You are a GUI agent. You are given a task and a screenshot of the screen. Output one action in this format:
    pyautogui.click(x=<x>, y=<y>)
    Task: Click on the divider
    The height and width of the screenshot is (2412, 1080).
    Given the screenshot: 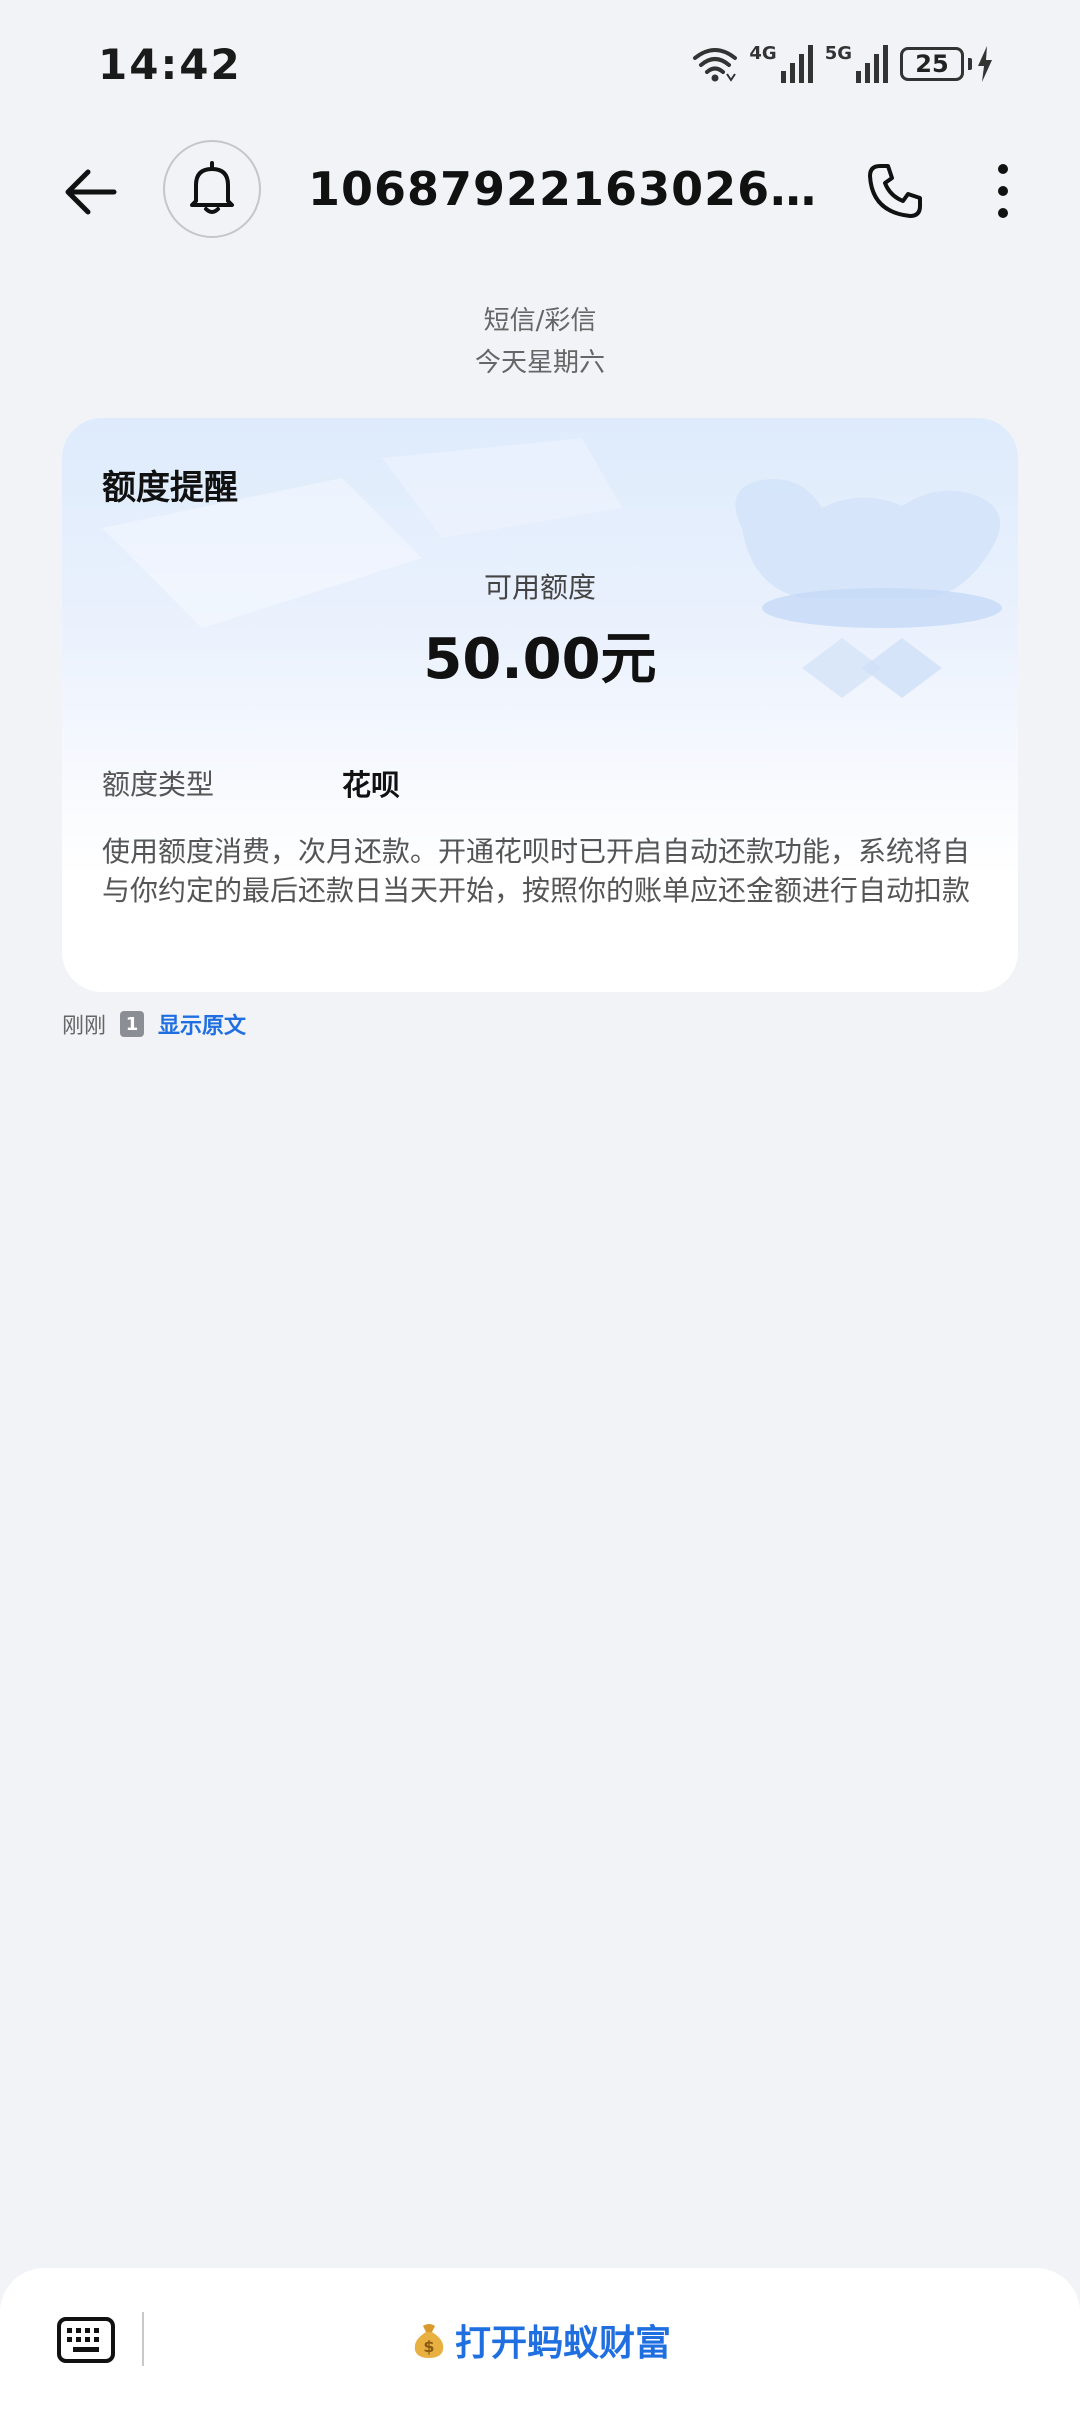 What is the action you would take?
    pyautogui.click(x=143, y=2339)
    